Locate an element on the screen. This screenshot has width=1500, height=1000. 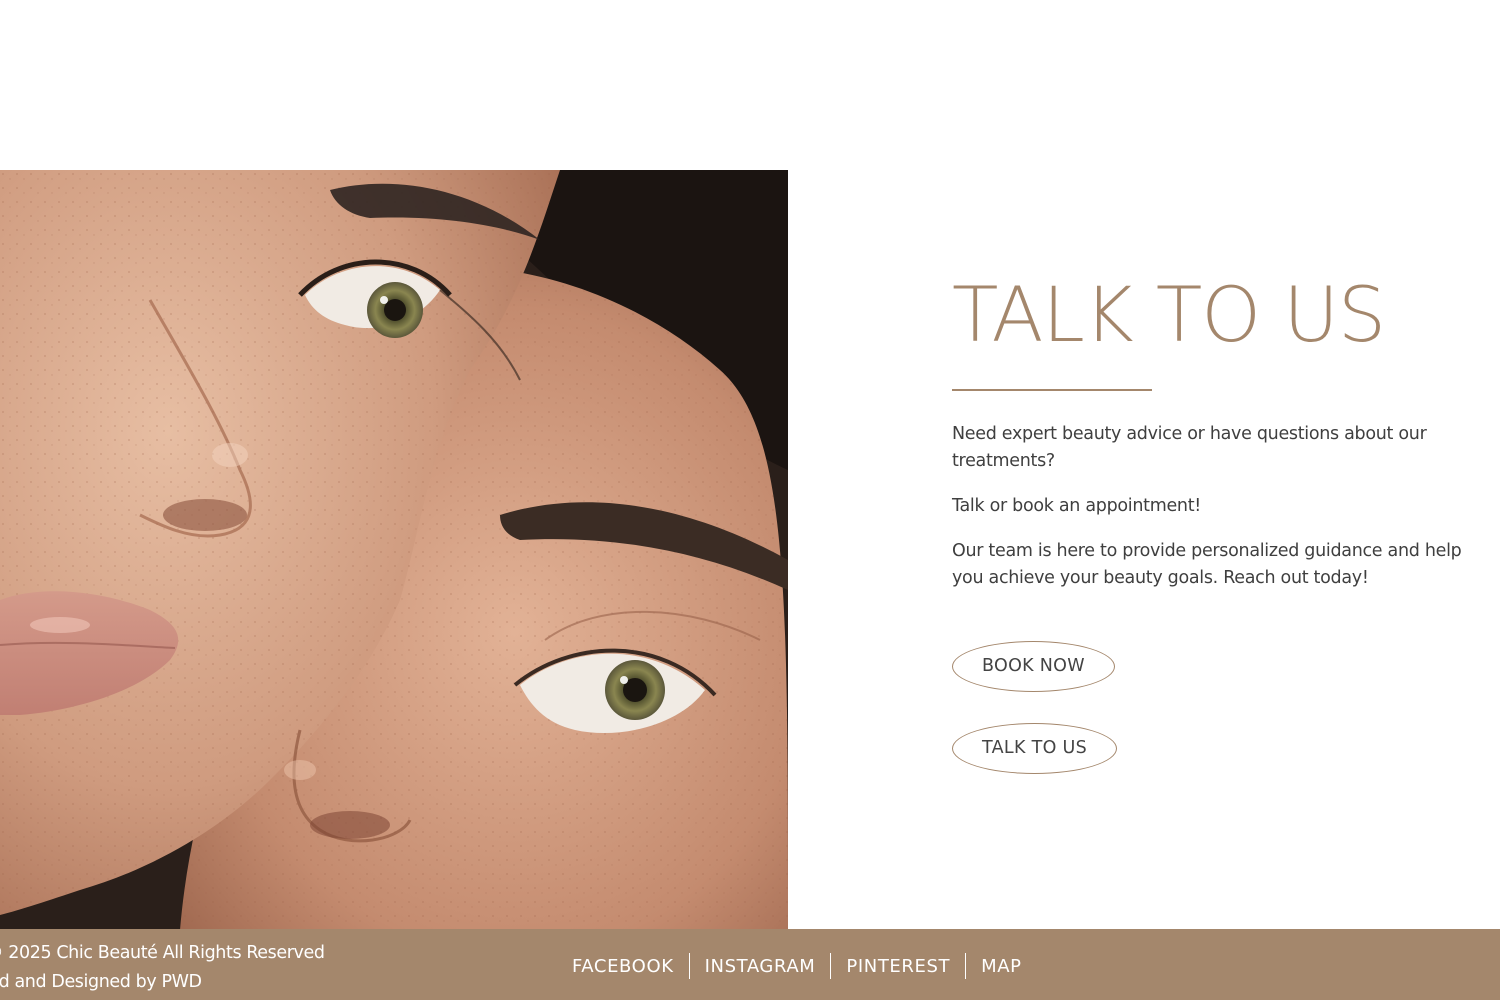
section-heading: TALK TO US is located at coordinates (1169, 314).